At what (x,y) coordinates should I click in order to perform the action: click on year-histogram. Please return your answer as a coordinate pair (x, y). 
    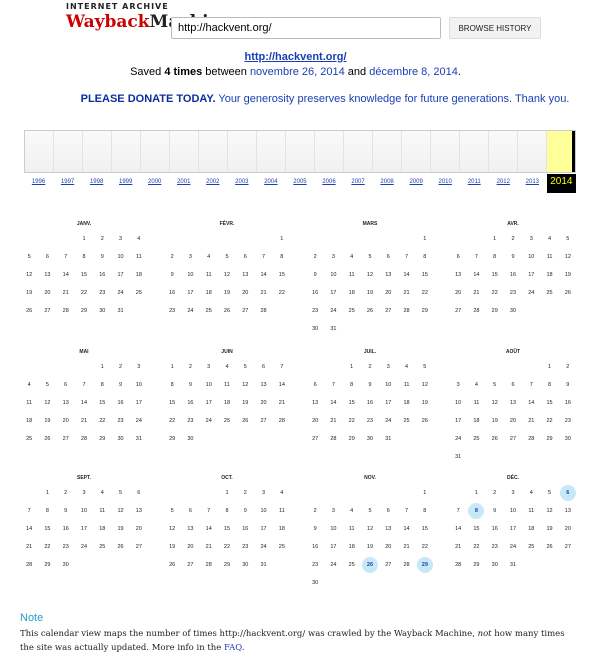
    Looking at the image, I should click on (300, 151).